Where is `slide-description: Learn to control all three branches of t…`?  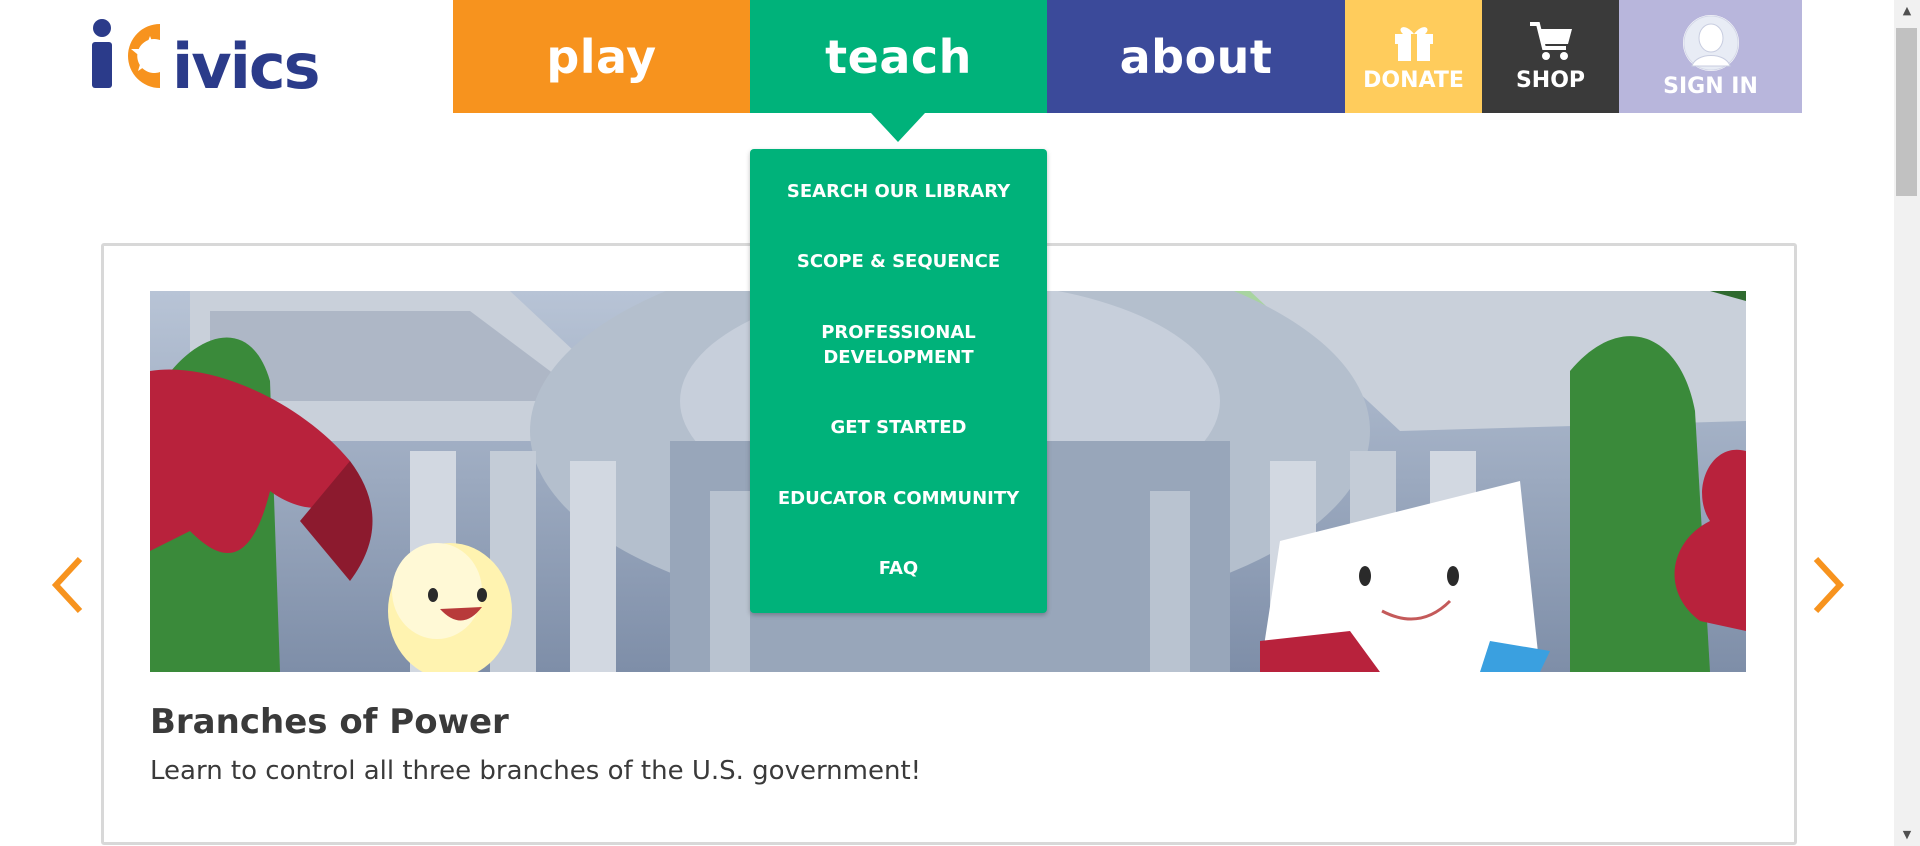
slide-description: Learn to control all three branches of t… is located at coordinates (536, 771).